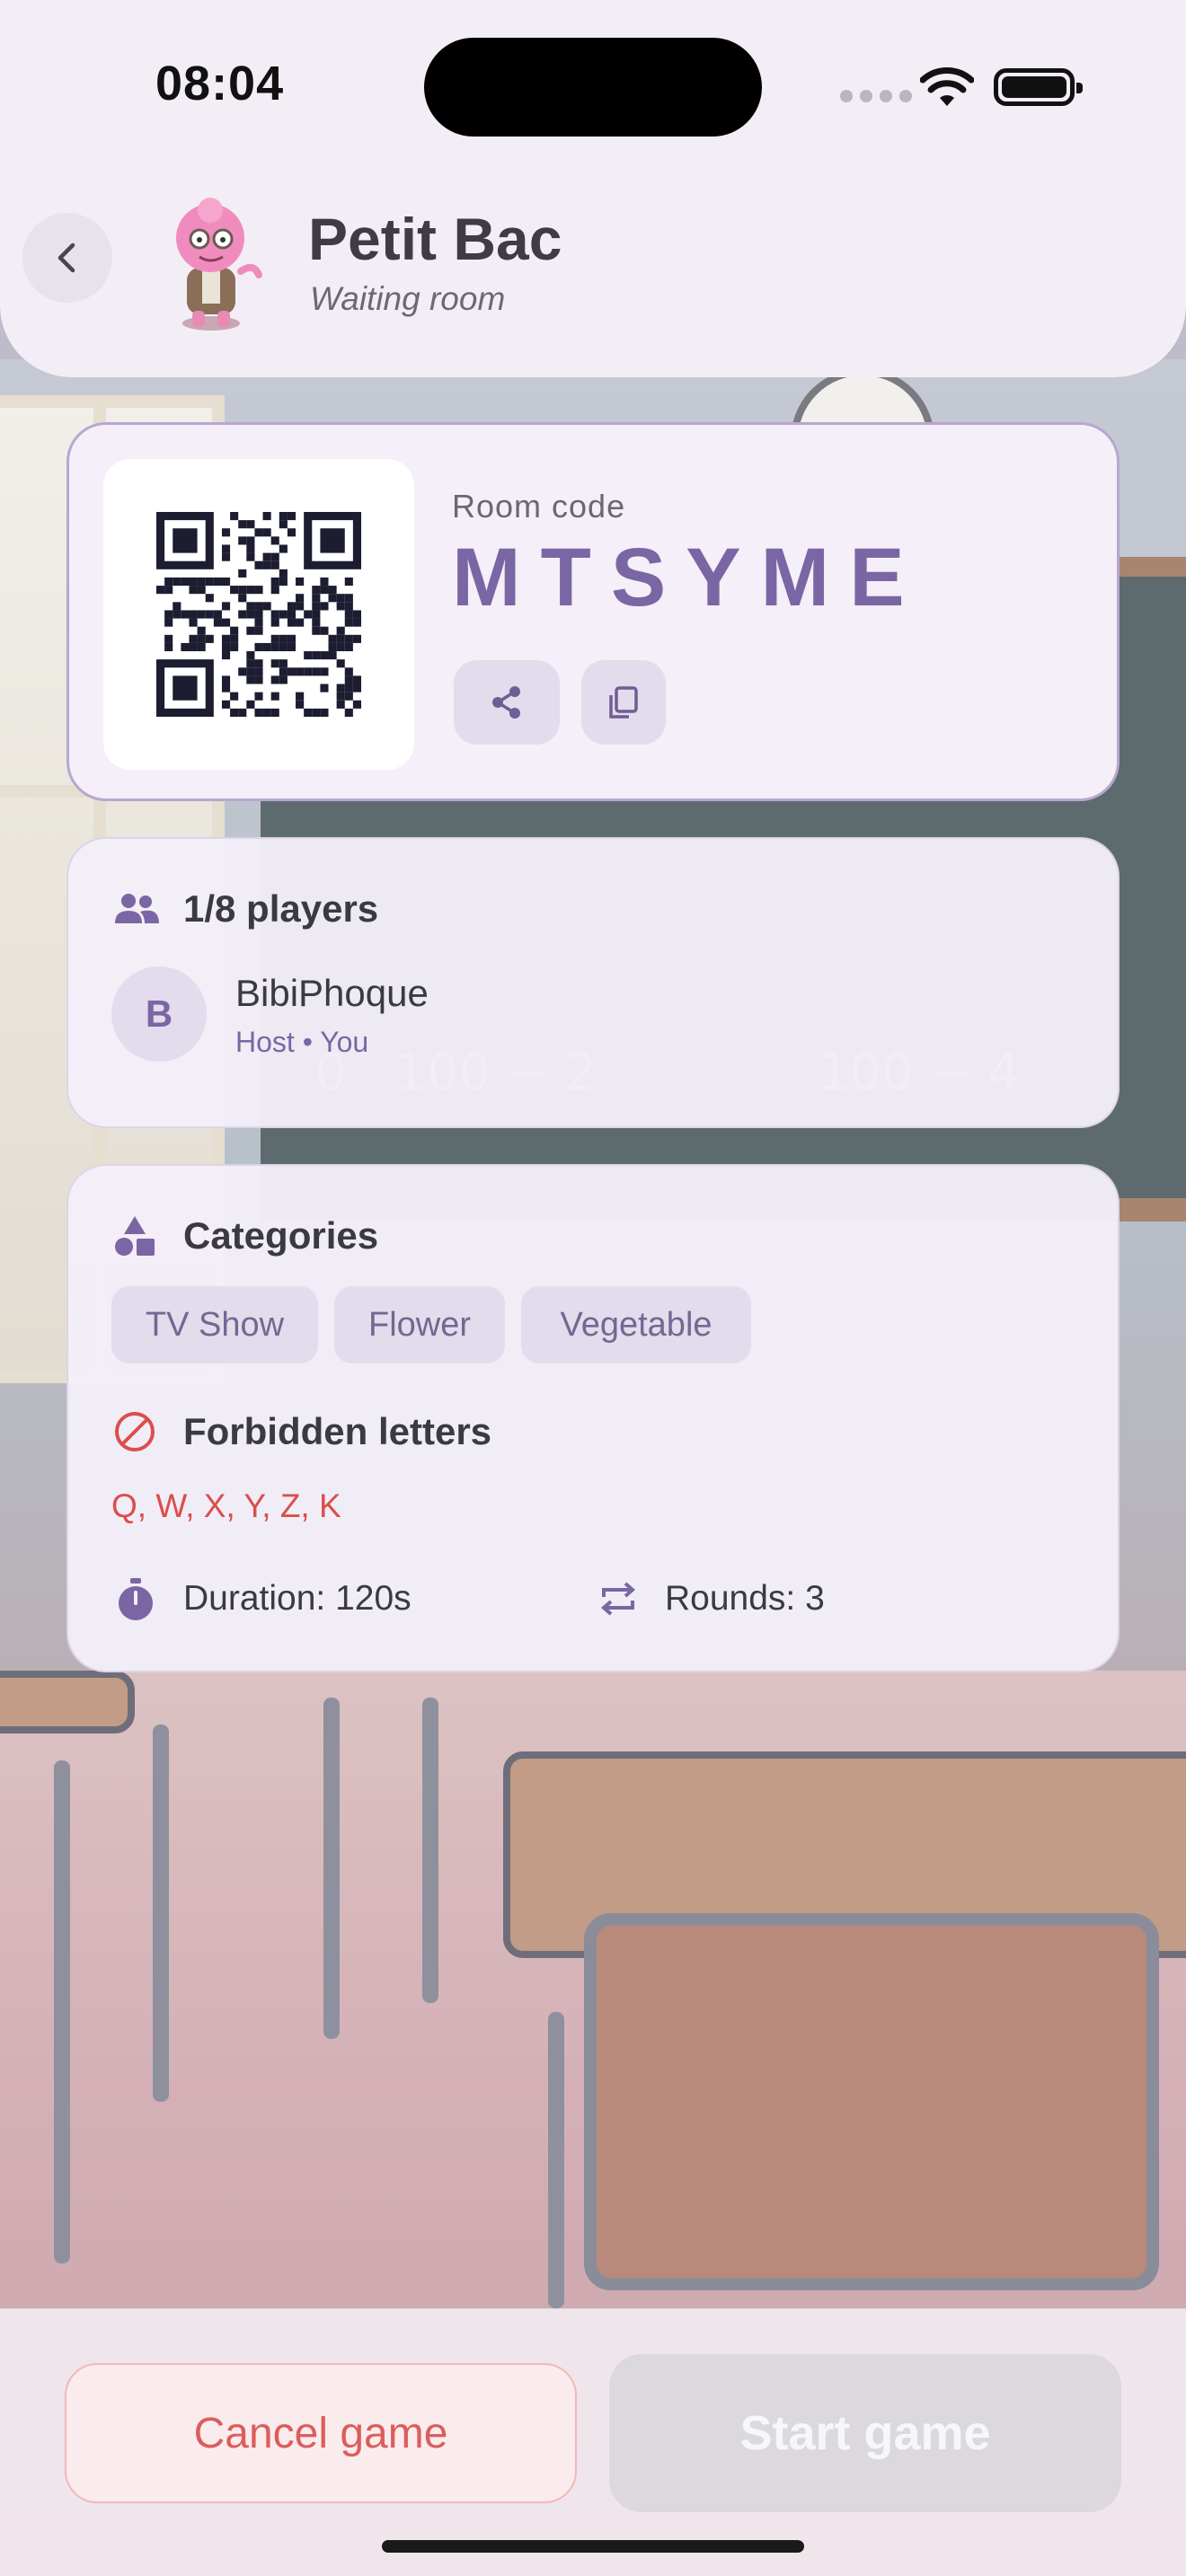 This screenshot has height=2576, width=1186. I want to click on qr-code-image, so click(258, 614).